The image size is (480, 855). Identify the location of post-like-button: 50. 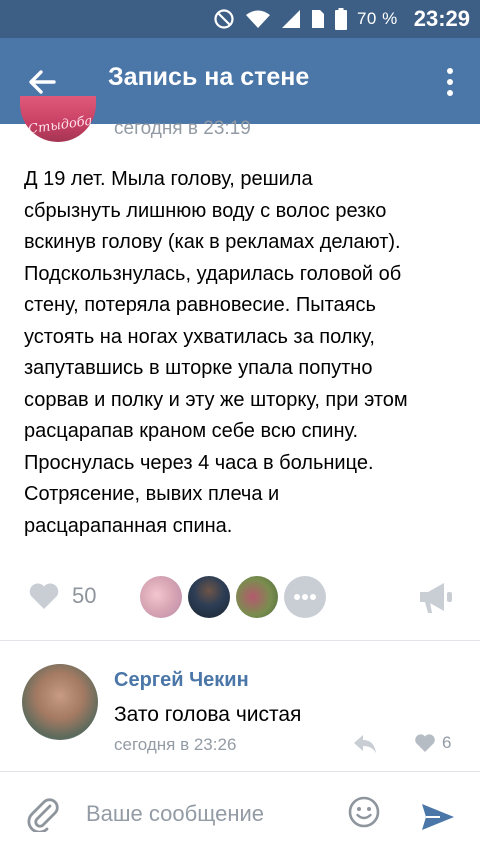
(62, 596).